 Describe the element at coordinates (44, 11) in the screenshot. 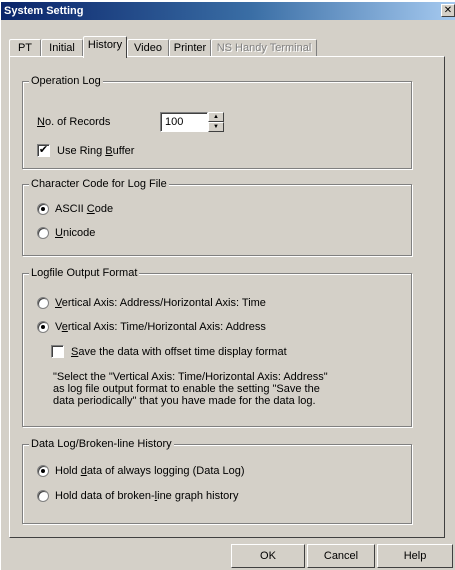

I see `window-title: System Setting` at that location.